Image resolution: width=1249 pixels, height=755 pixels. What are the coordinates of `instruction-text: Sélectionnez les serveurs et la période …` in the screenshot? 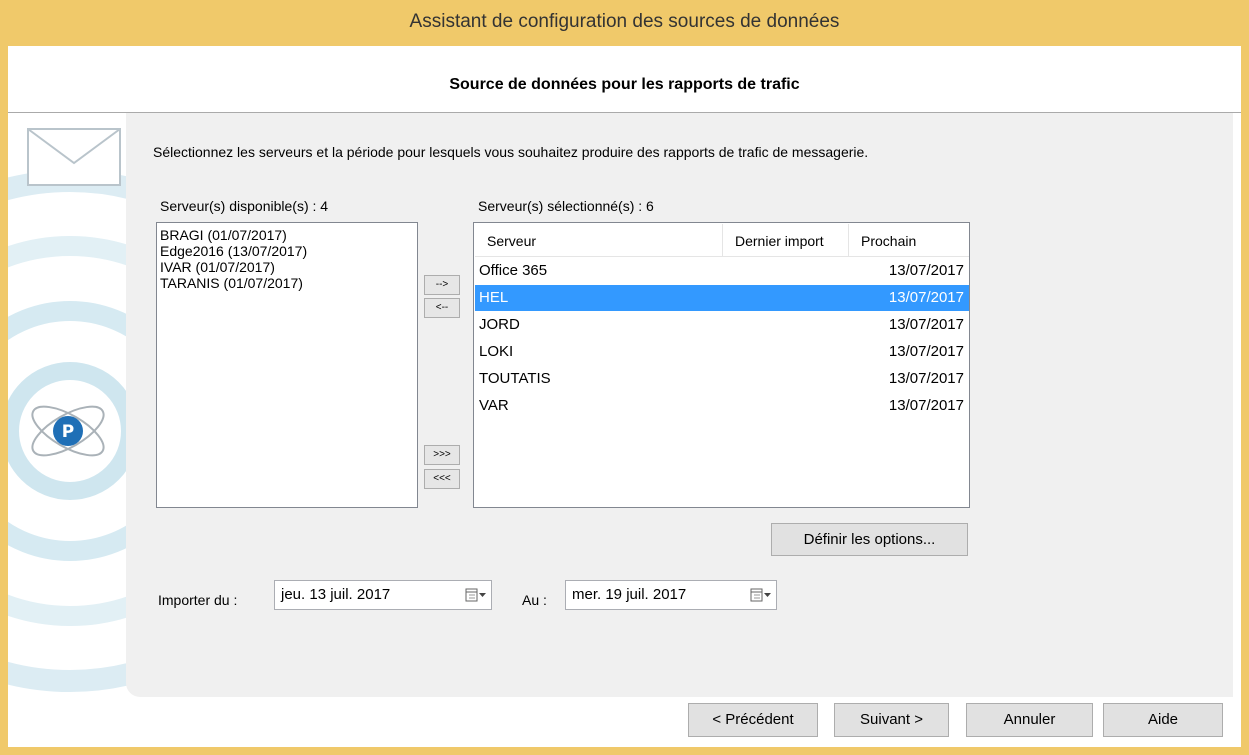 It's located at (511, 152).